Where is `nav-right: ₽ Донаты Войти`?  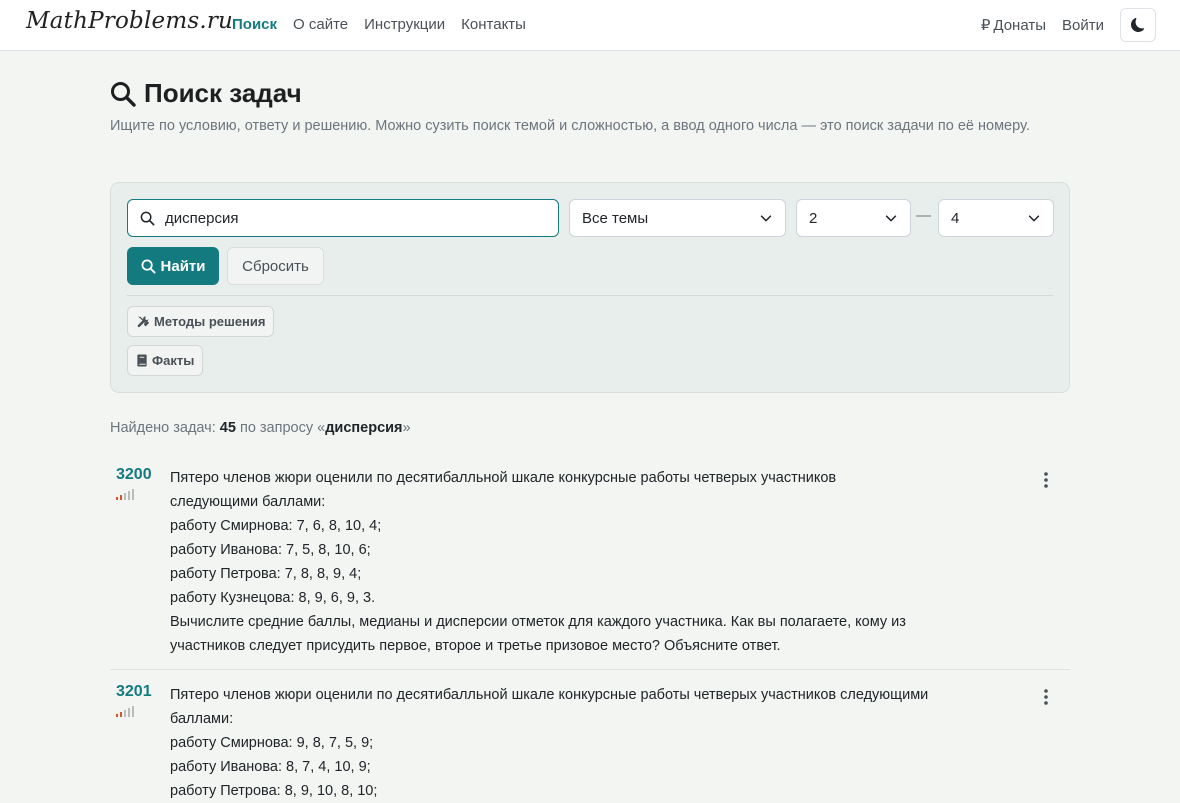 nav-right: ₽ Донаты Войти is located at coordinates (1068, 25).